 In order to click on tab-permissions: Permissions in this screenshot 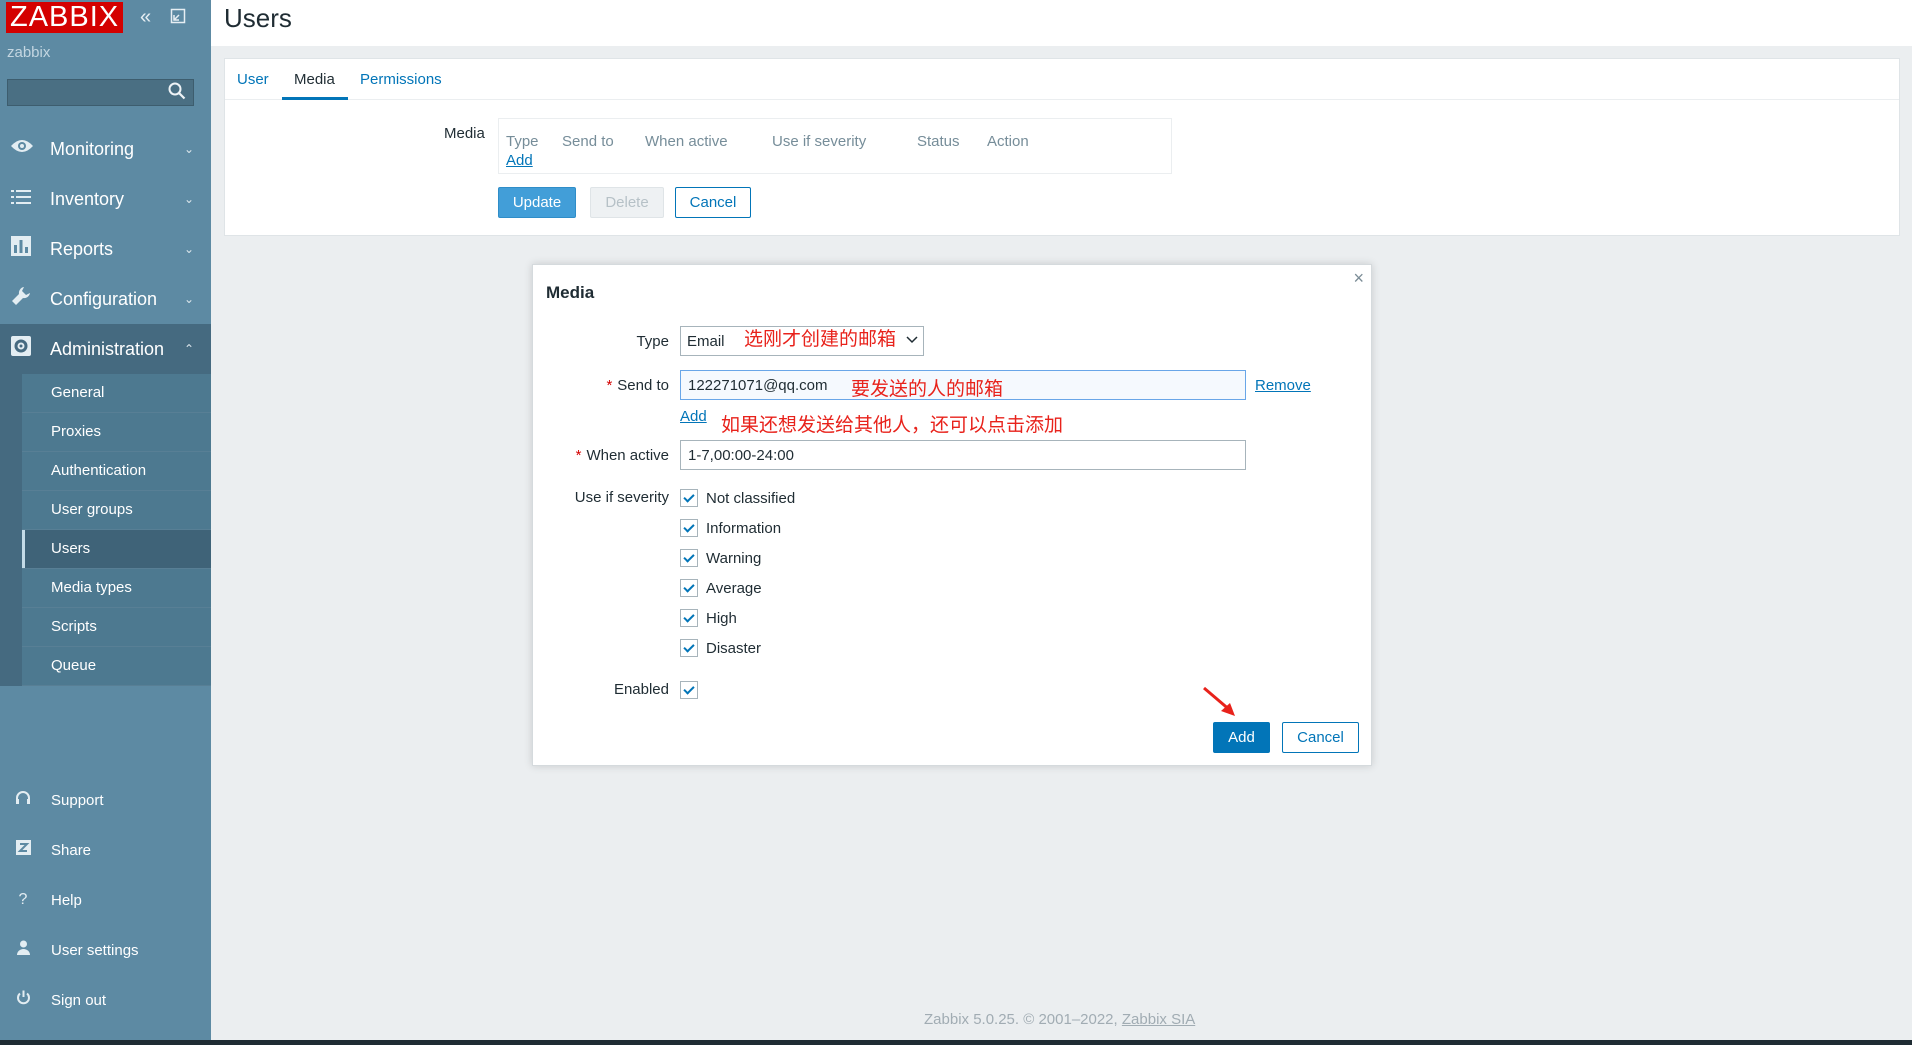, I will do `click(401, 79)`.